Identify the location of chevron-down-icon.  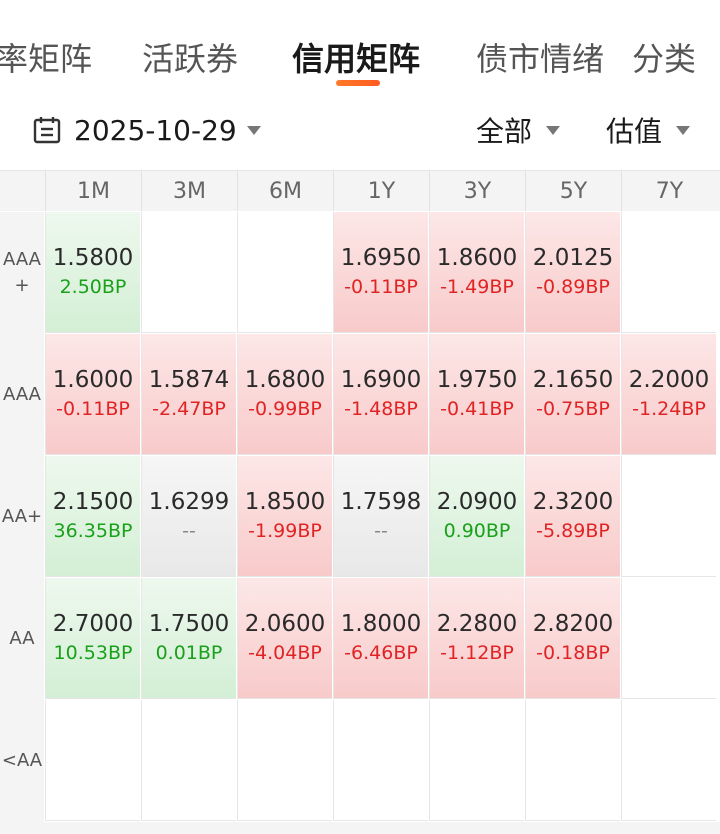
(683, 130).